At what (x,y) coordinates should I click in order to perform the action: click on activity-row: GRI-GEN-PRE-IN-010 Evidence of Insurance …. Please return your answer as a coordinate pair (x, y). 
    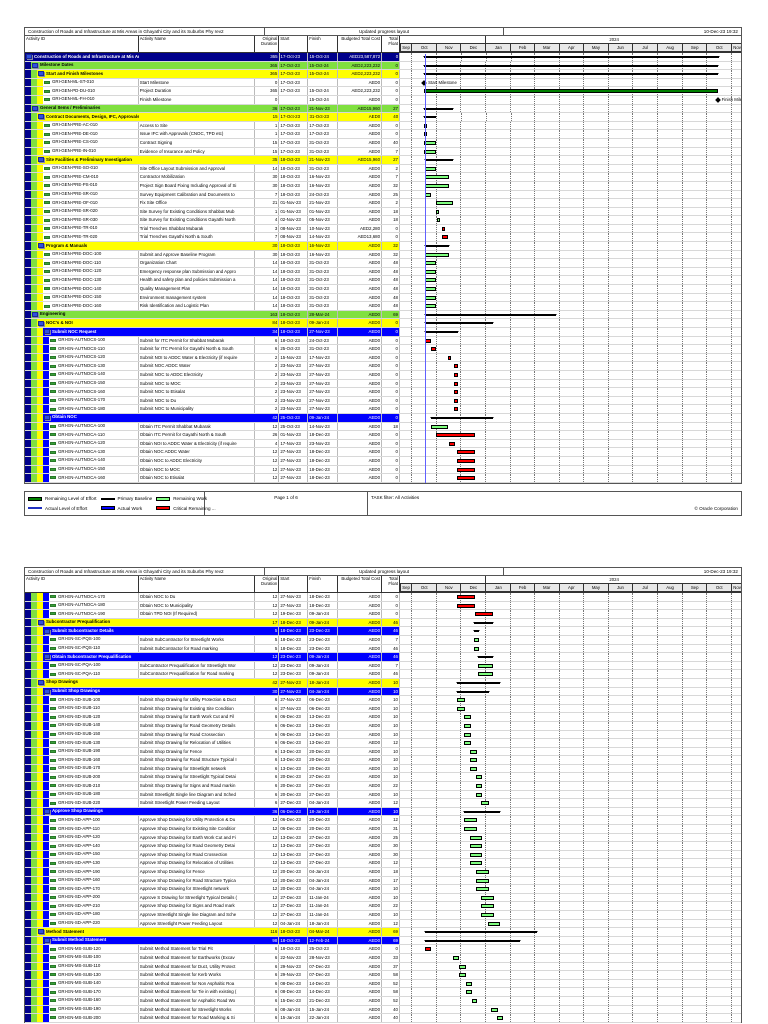
    Looking at the image, I should click on (383, 152).